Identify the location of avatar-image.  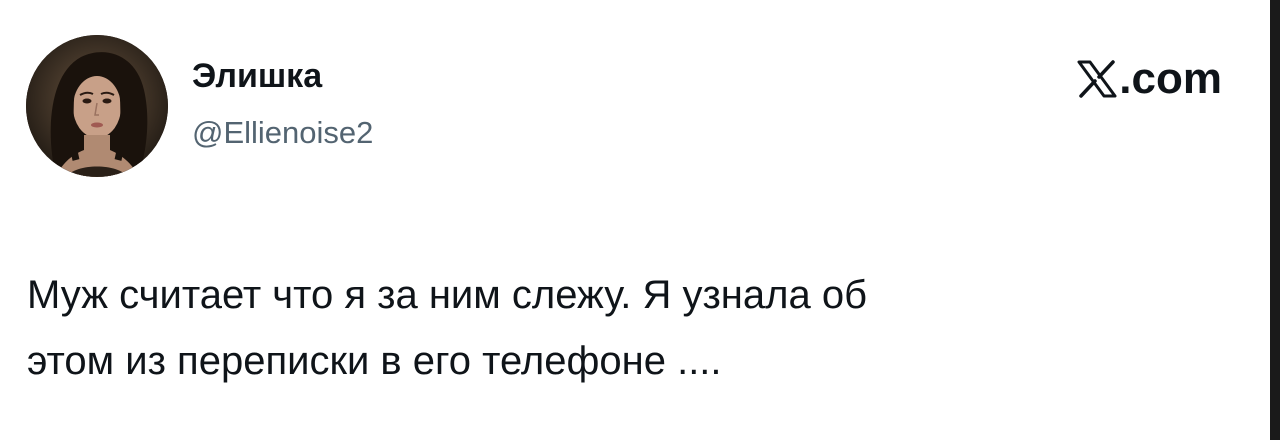
(97, 106).